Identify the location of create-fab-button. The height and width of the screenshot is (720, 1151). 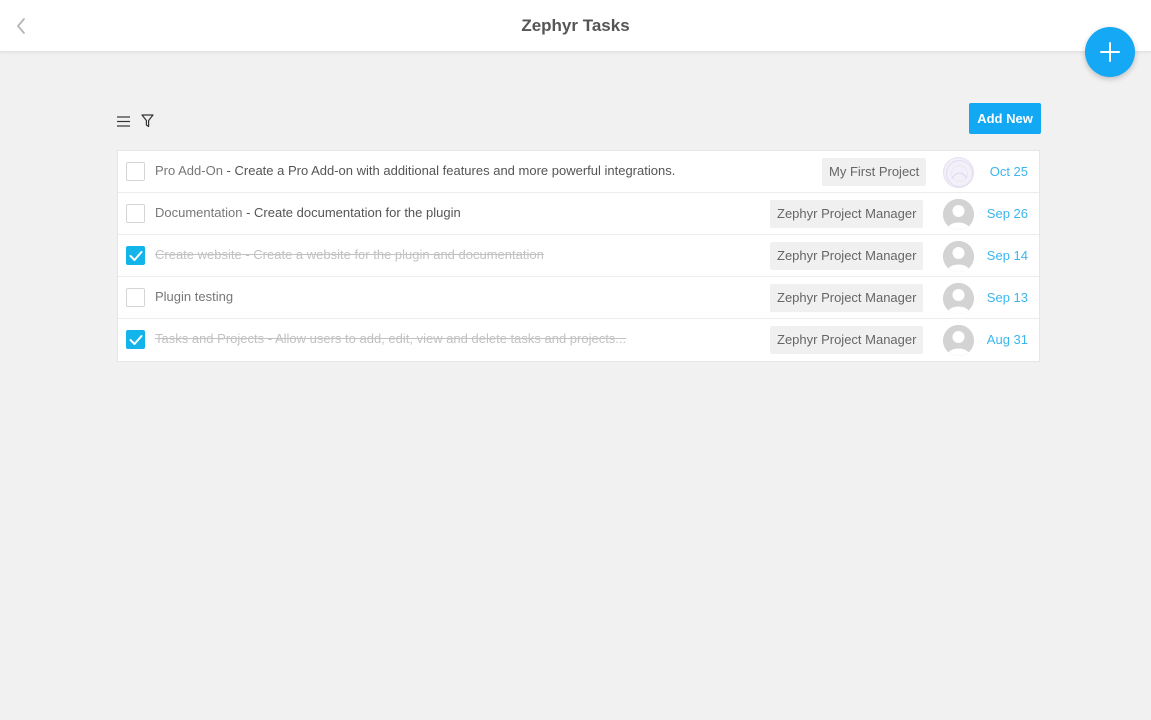
(1110, 52).